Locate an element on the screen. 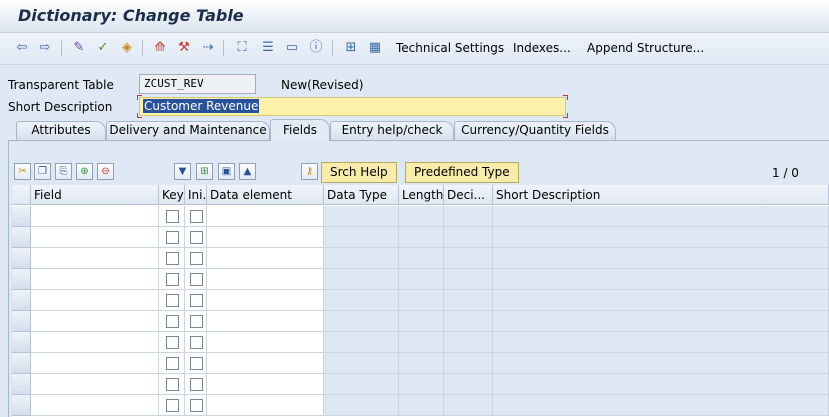  layout-icon: ▭ is located at coordinates (292, 48).